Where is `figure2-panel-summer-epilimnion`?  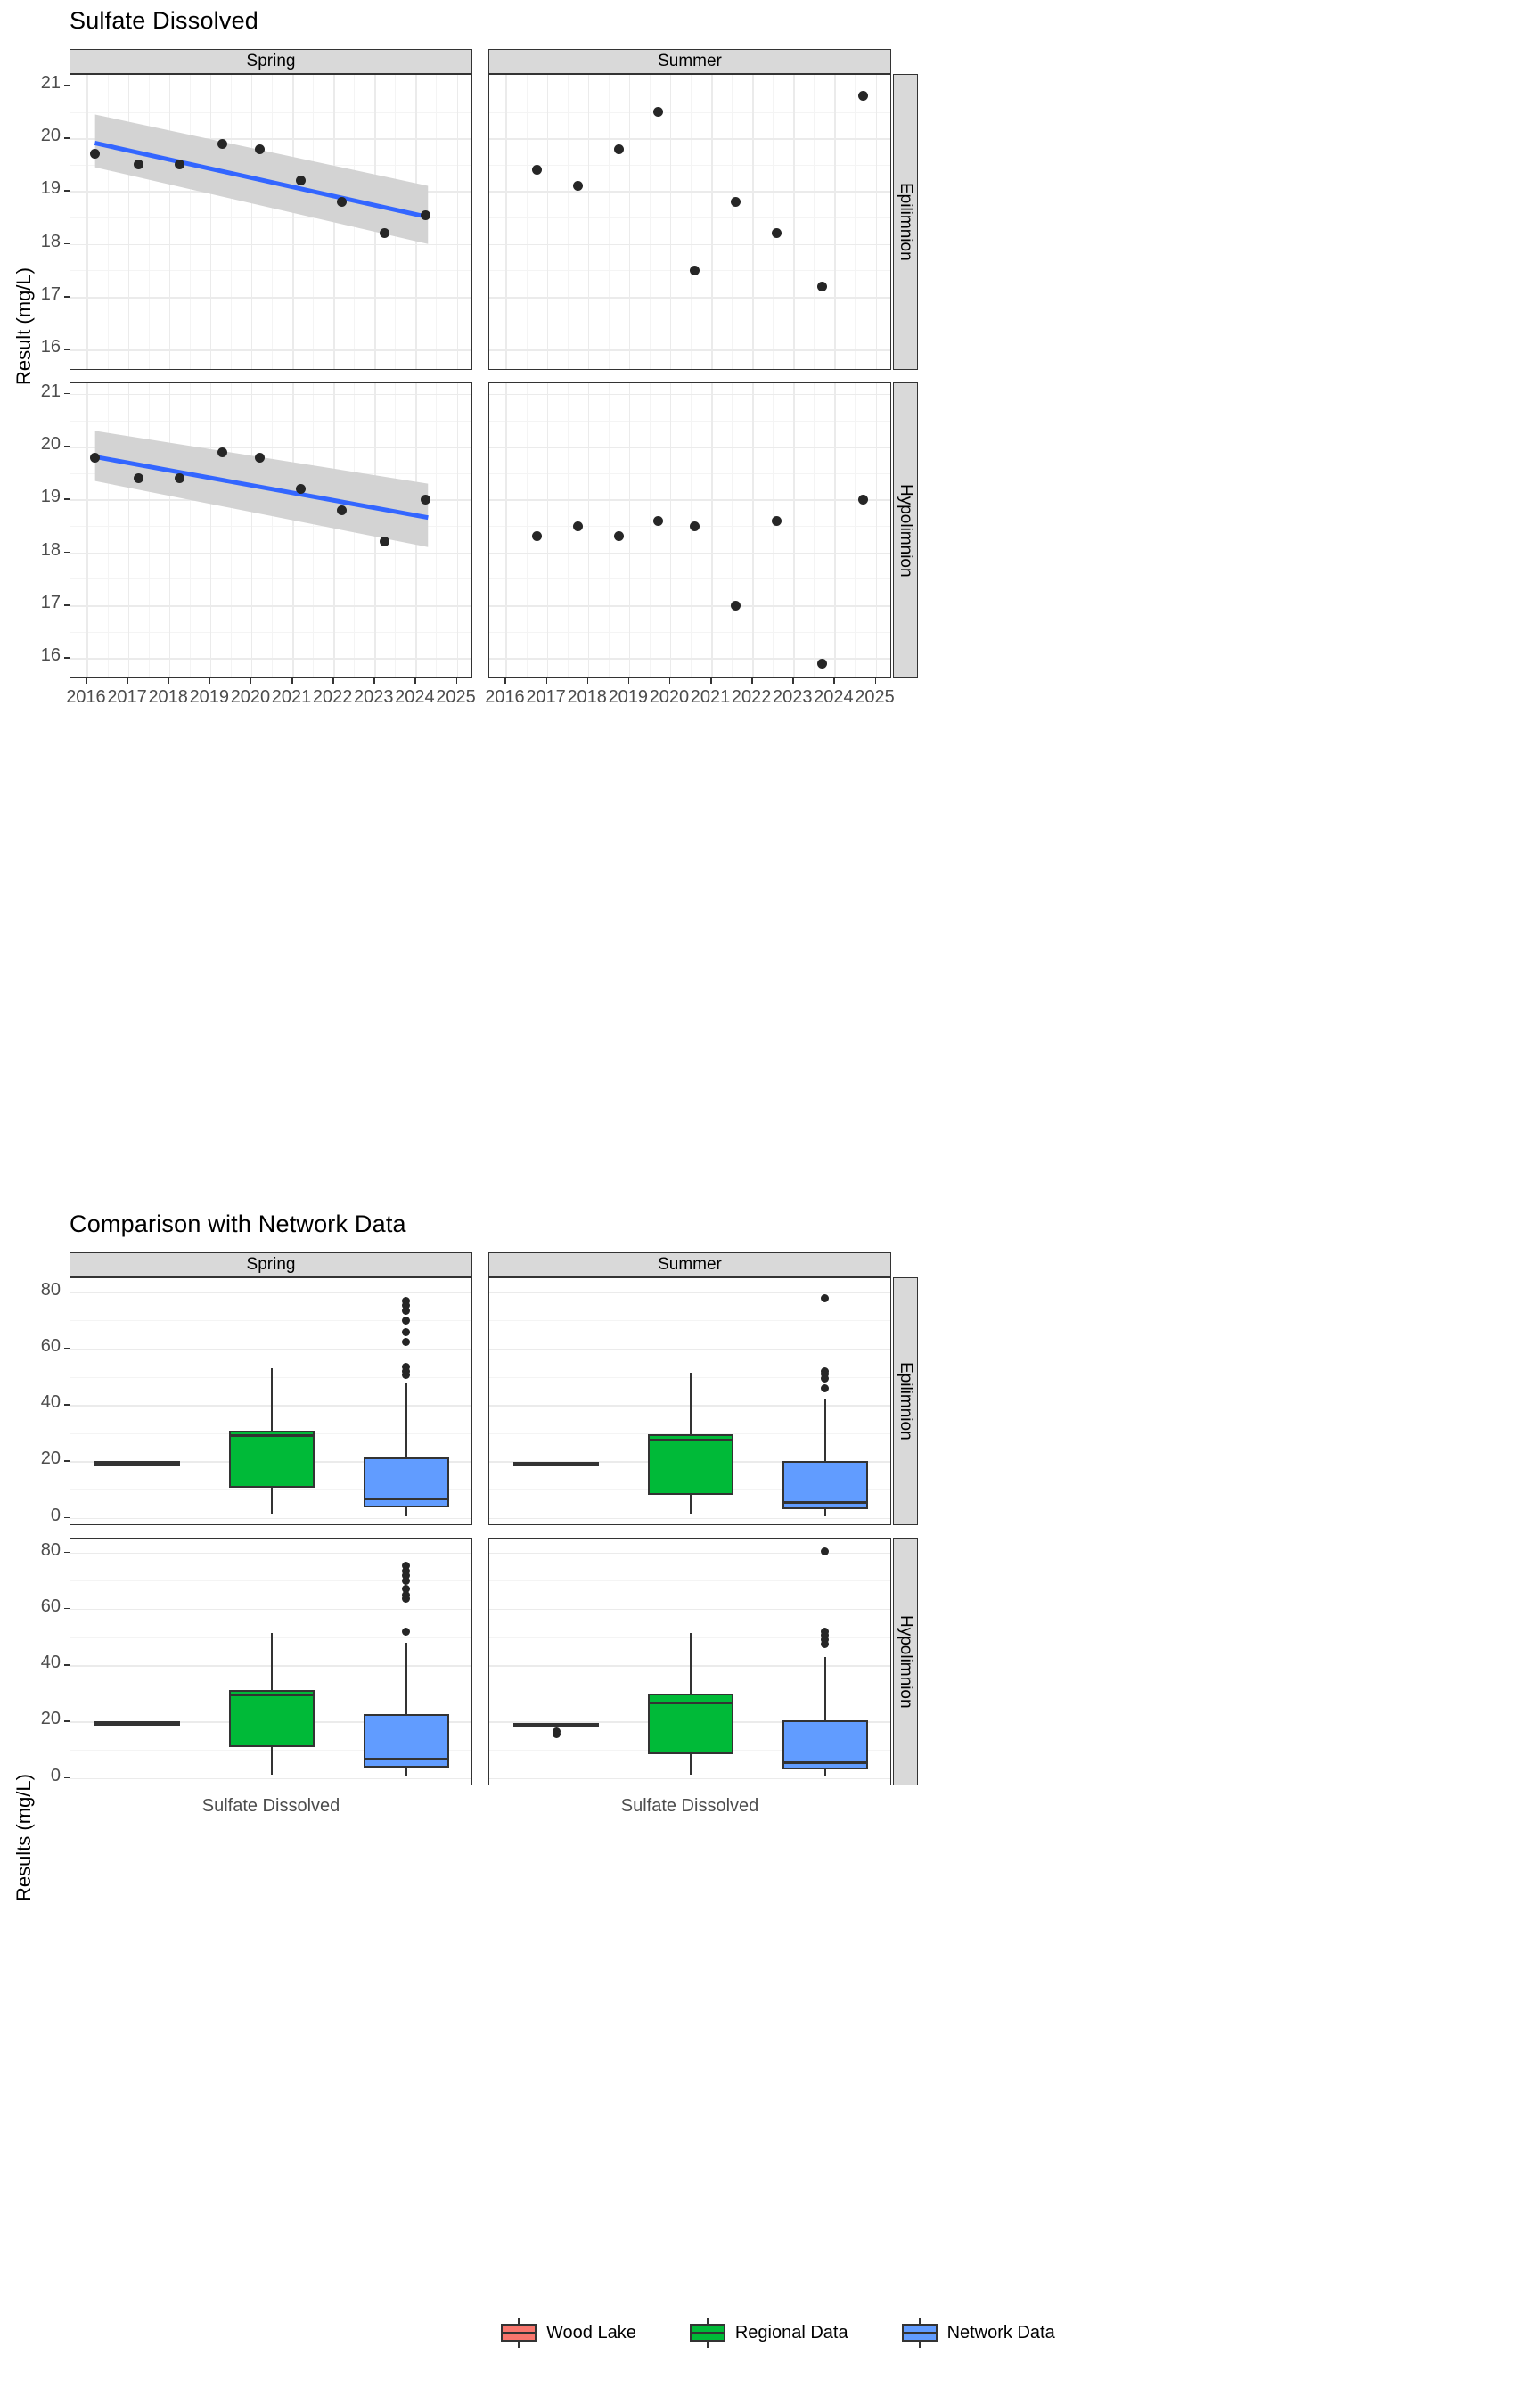 figure2-panel-summer-epilimnion is located at coordinates (689, 1401).